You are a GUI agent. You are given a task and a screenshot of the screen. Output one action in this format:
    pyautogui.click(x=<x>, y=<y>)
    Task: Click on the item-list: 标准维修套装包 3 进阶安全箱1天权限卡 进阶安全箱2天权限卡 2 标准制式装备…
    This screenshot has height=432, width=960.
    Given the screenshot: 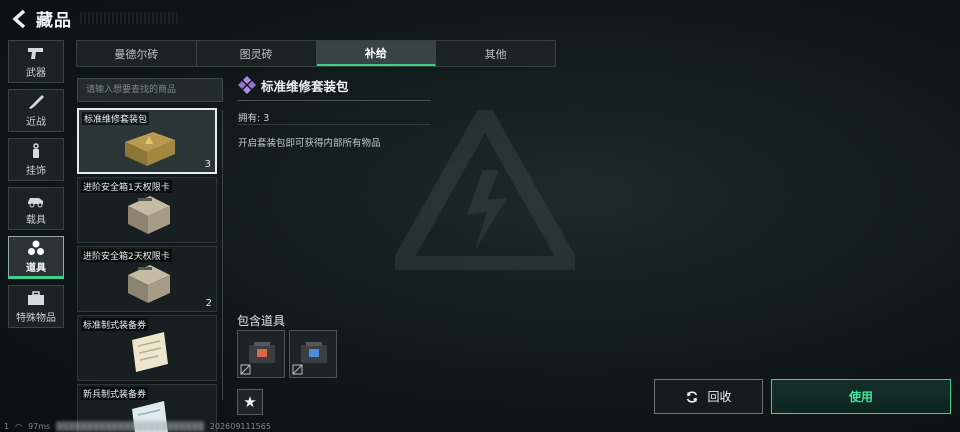 What is the action you would take?
    pyautogui.click(x=147, y=270)
    